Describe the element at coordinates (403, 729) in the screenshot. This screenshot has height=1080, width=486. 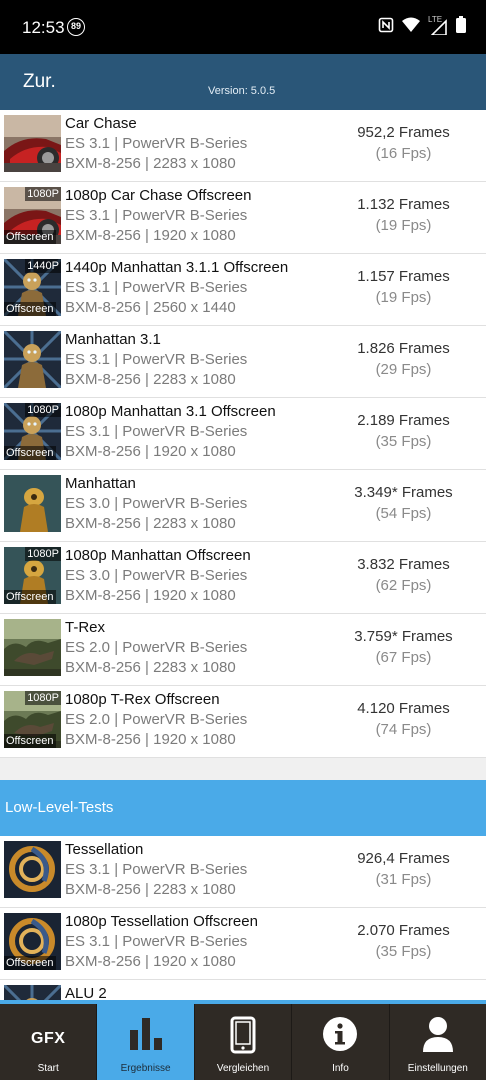
I see `score-fps: (74 Fps)` at that location.